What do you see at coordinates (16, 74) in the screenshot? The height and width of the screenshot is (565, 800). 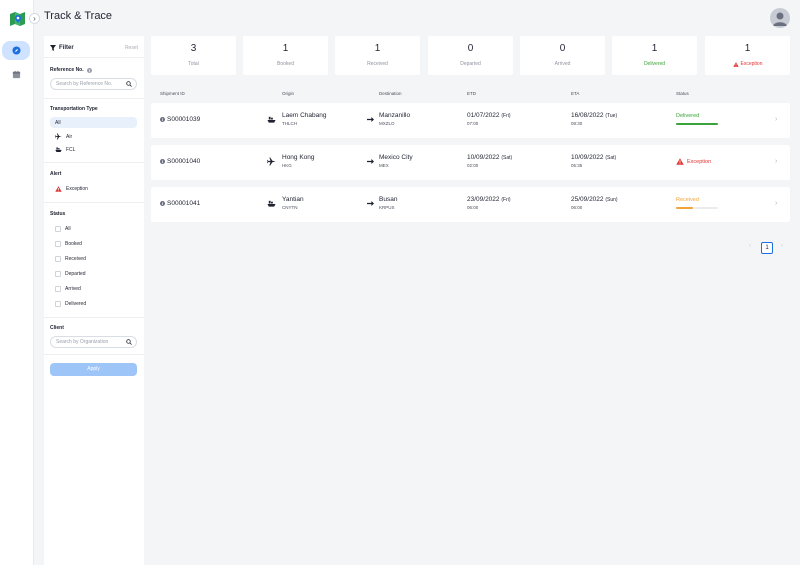 I see `nav-calendar-button` at bounding box center [16, 74].